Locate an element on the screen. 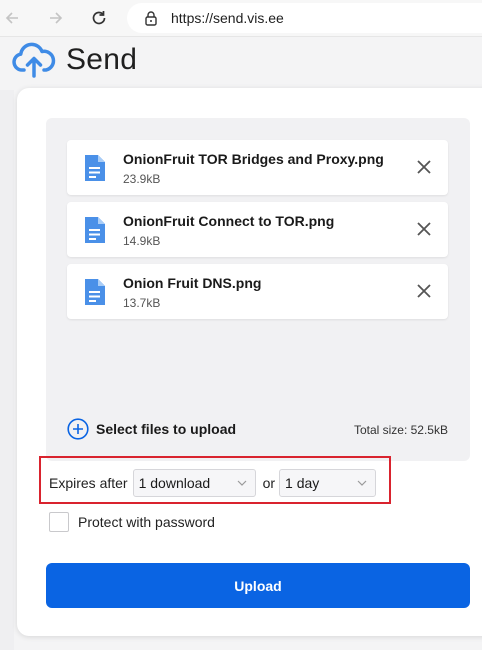  file-size: 13.7kB is located at coordinates (142, 303).